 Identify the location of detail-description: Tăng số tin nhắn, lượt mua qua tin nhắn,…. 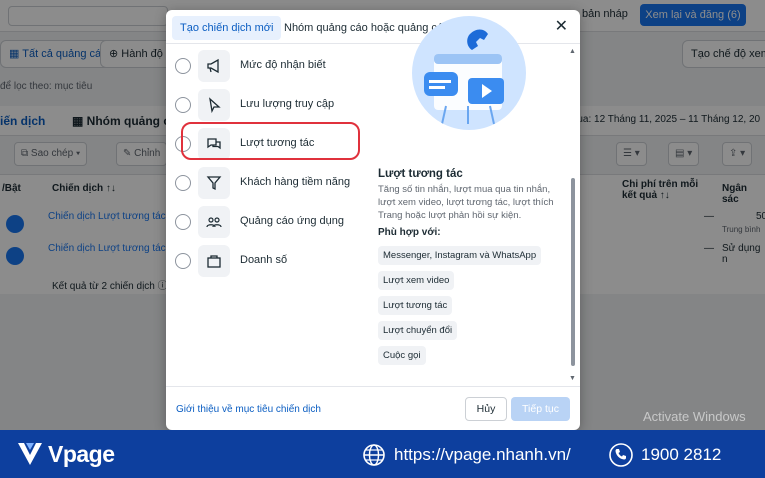
(466, 202).